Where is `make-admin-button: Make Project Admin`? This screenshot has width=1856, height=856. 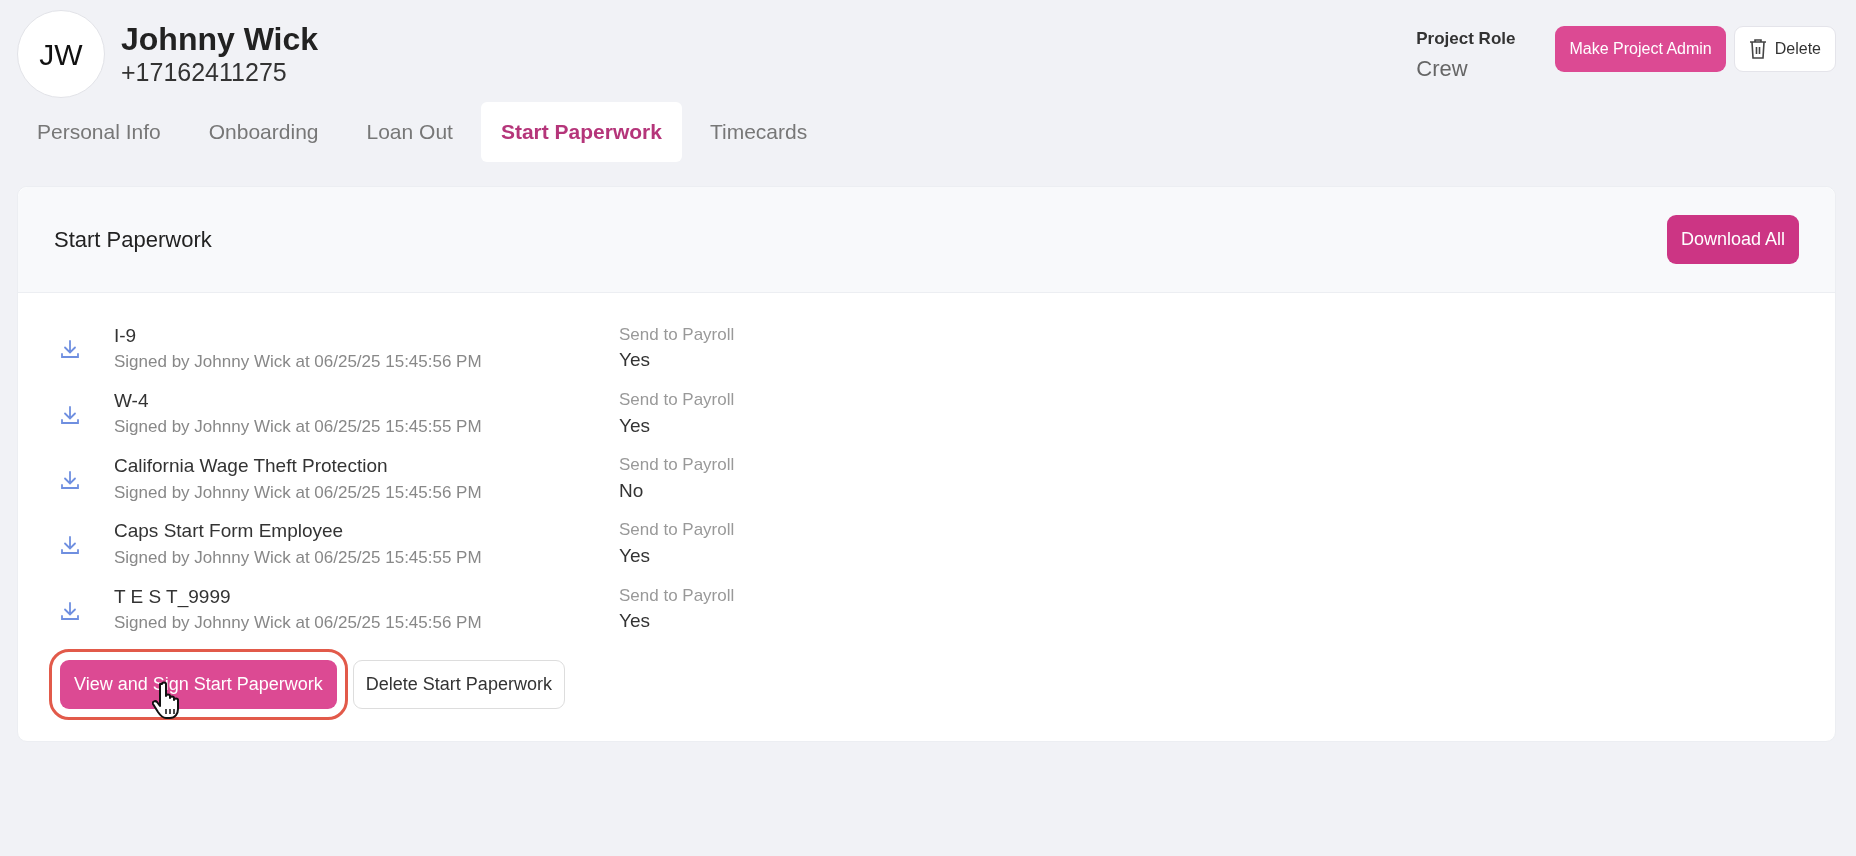
make-admin-button: Make Project Admin is located at coordinates (1640, 49).